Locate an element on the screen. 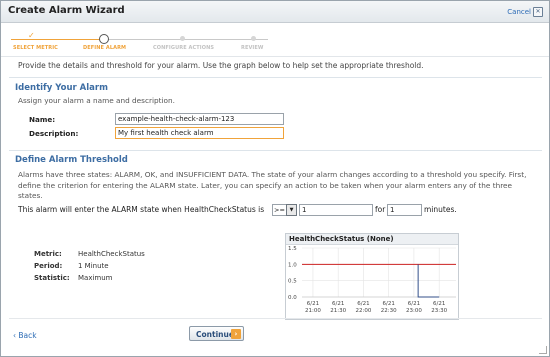  cancel-button: Cancel ✕ is located at coordinates (525, 12).